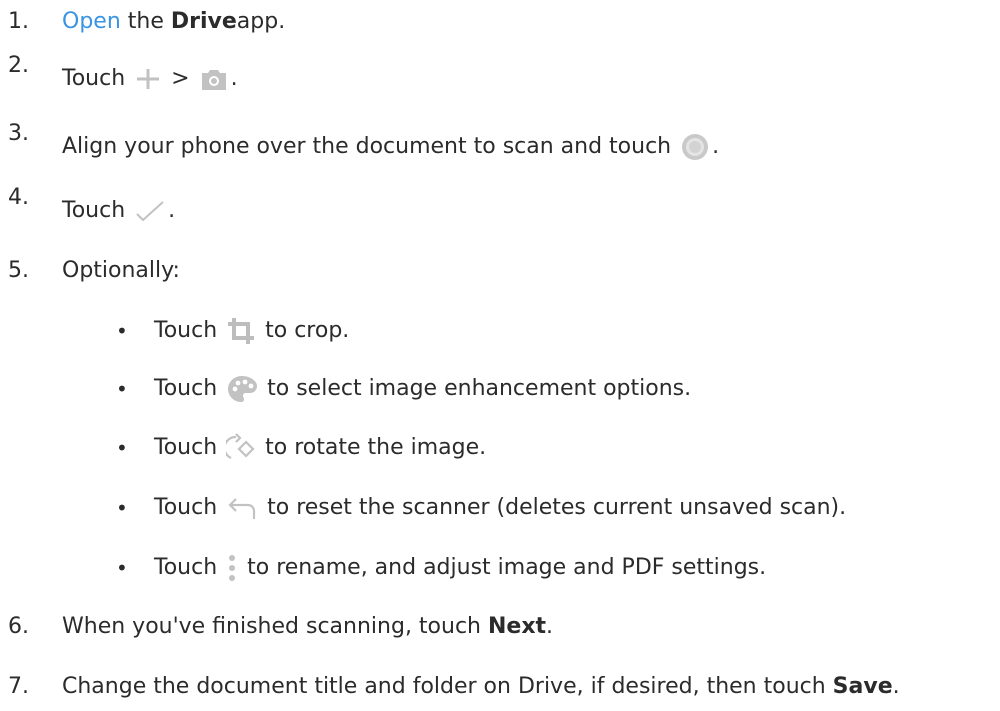  What do you see at coordinates (121, 270) in the screenshot?
I see `step-text: Optionally:` at bounding box center [121, 270].